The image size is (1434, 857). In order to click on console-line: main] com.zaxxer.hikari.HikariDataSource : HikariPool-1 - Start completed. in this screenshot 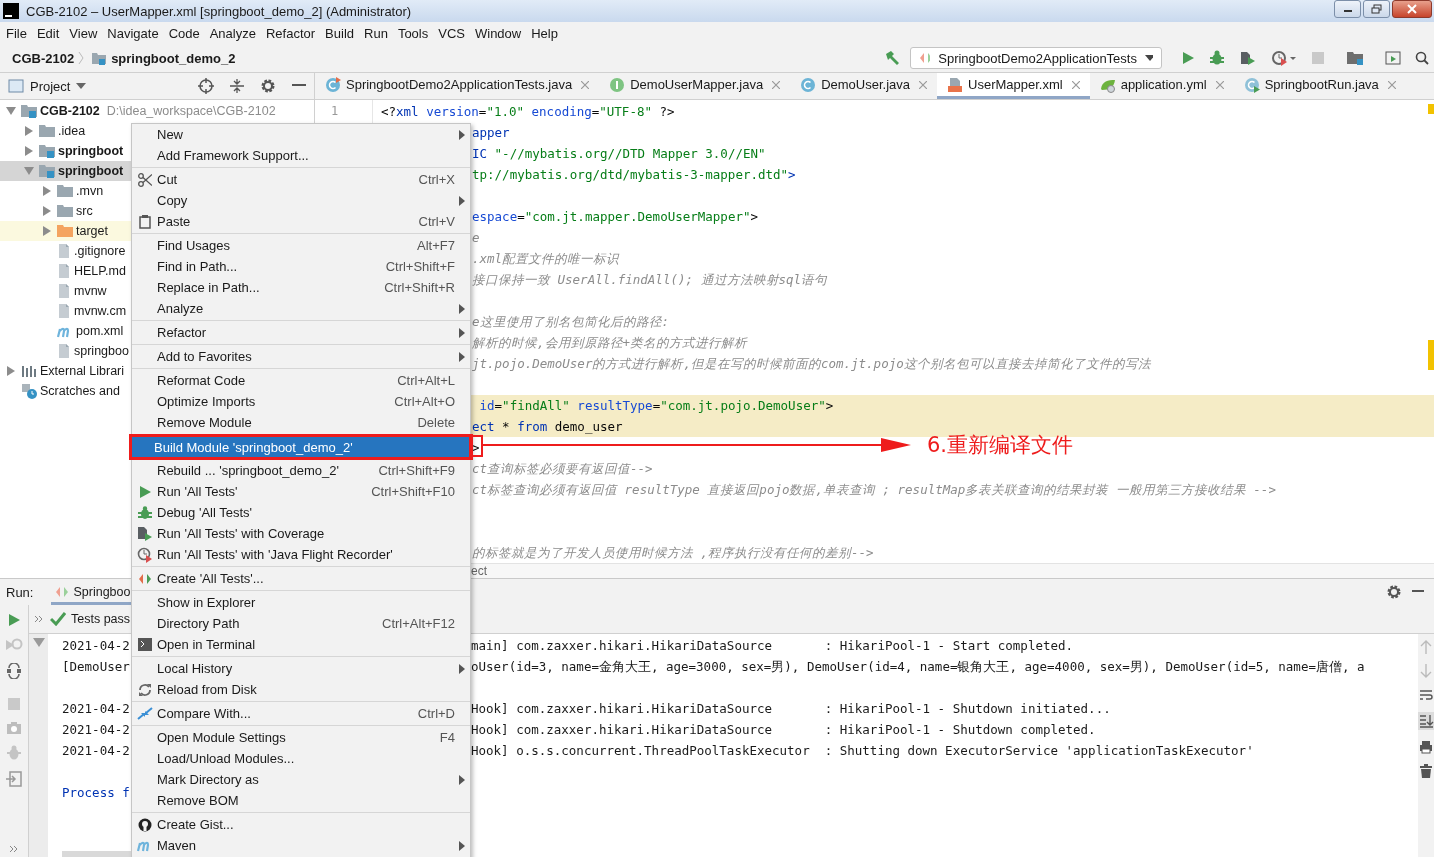, I will do `click(772, 646)`.